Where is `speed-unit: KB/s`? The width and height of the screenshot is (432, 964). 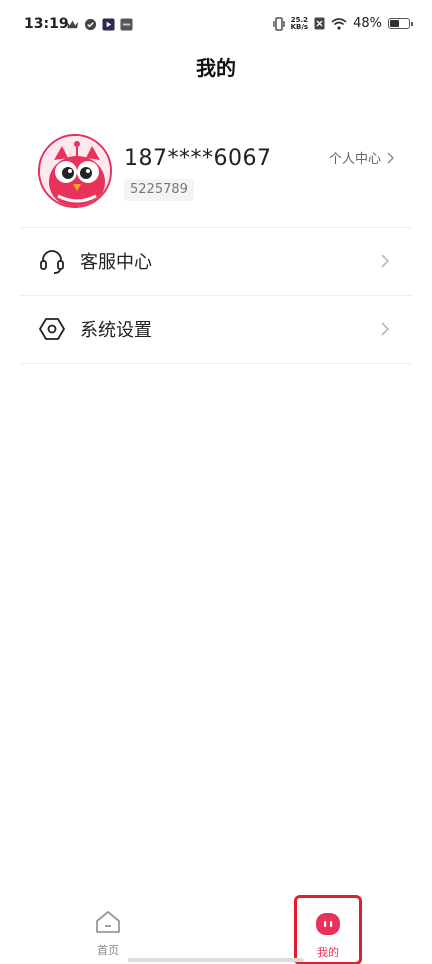 speed-unit: KB/s is located at coordinates (299, 26).